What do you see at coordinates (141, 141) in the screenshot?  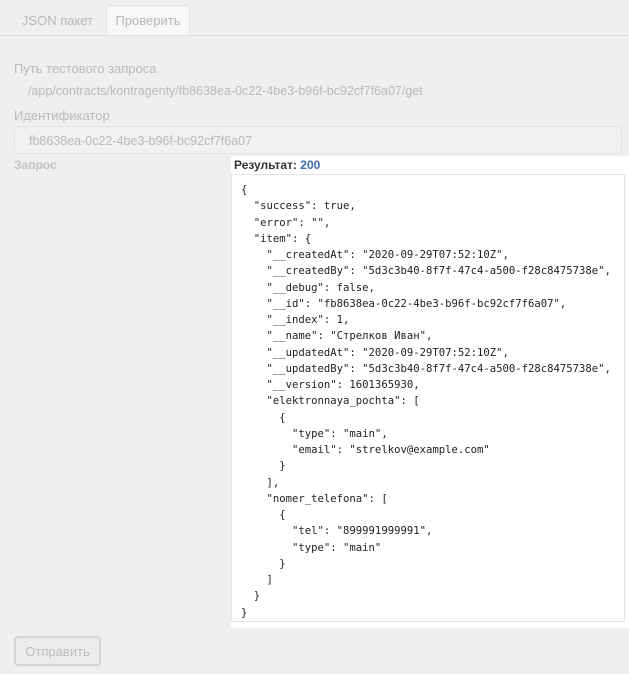 I see `id-value: fb8638ea-0c22-4be3-b96f-bc92cf7f6a07` at bounding box center [141, 141].